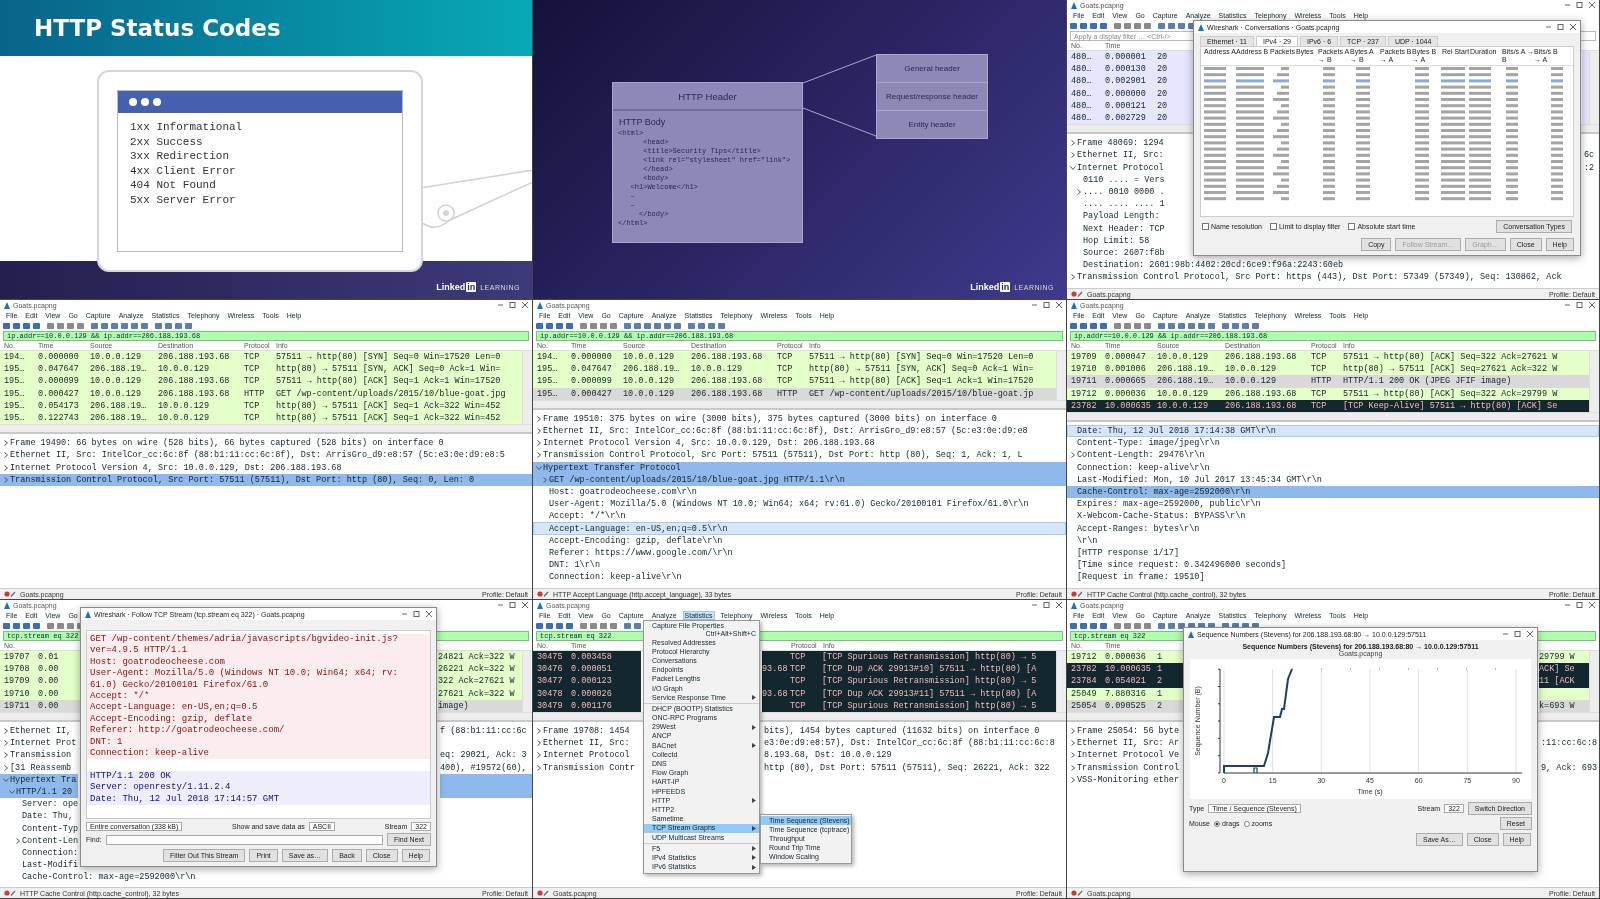 The width and height of the screenshot is (1600, 899). I want to click on packet-row: 30475 0.003458, so click(587, 657).